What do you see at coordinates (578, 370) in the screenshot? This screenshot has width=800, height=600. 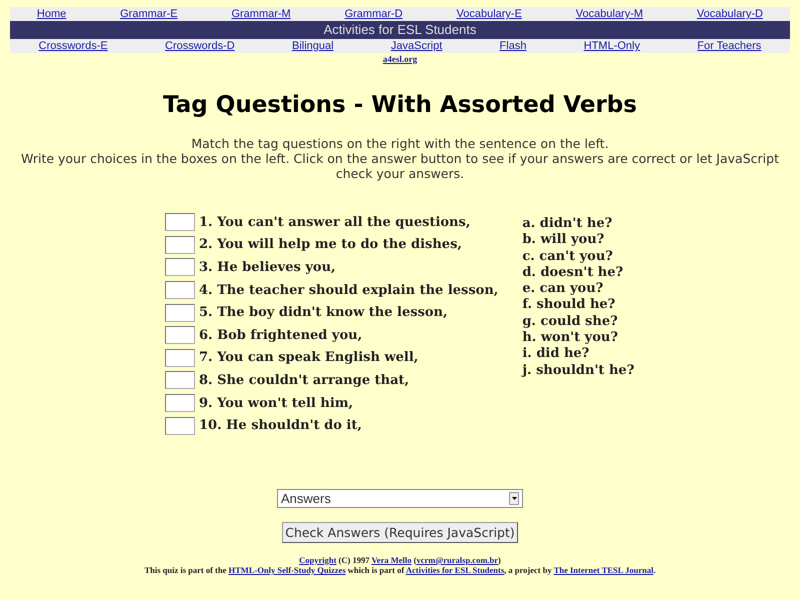 I see `tag-option: j. shouldn't he?` at bounding box center [578, 370].